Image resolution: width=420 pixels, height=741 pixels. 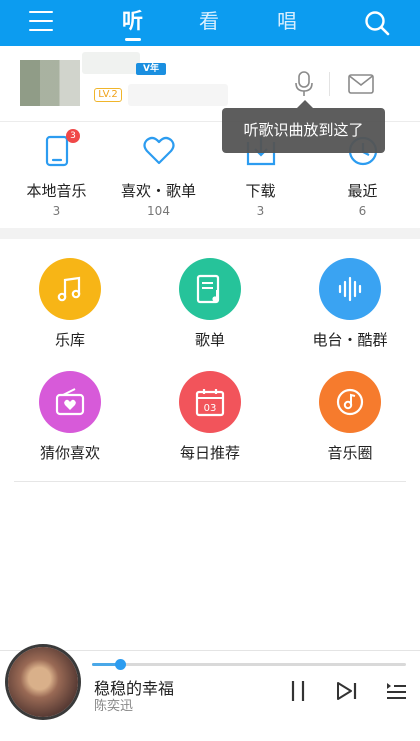 I want to click on disc-note-icon, so click(x=350, y=402).